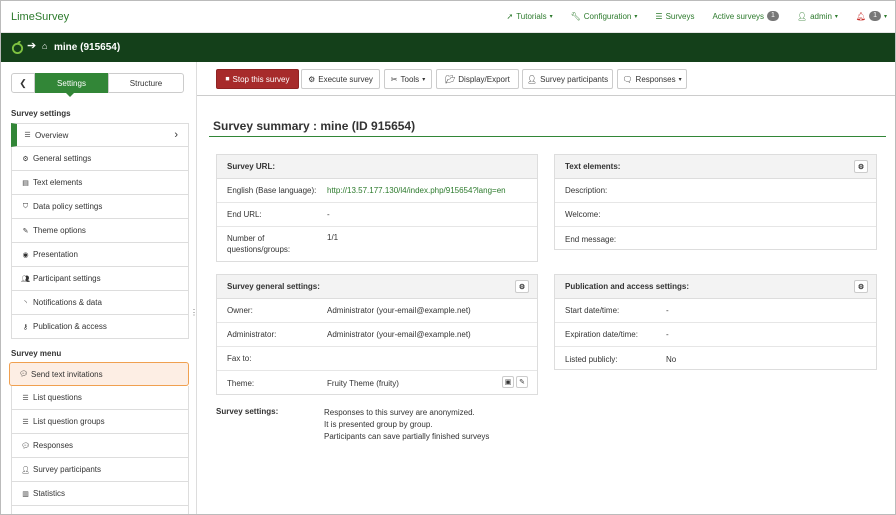 The height and width of the screenshot is (515, 896). I want to click on shield-icon: ⛉, so click(25, 206).